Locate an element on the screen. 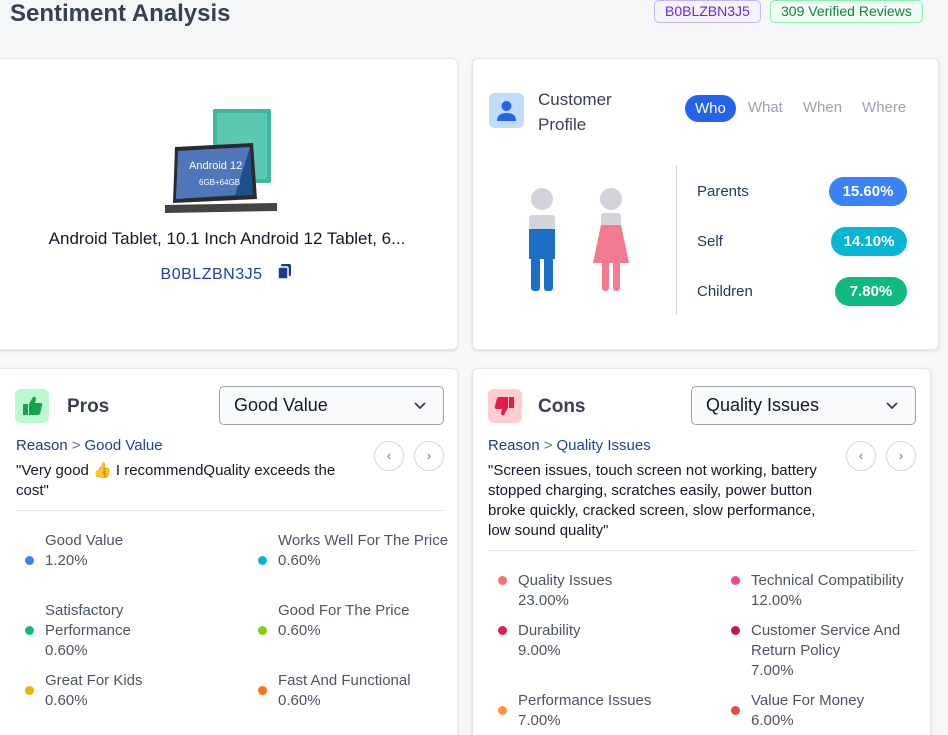 This screenshot has width=948, height=735. thumbs-down-icon is located at coordinates (505, 406).